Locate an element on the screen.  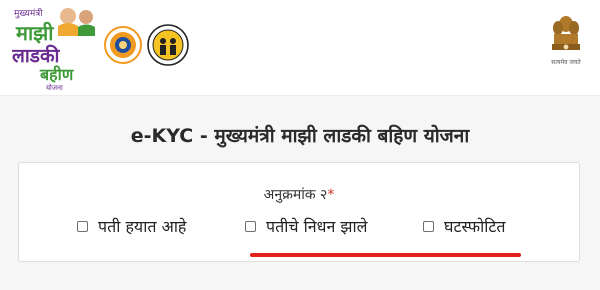
option-label-husband-alive: पती हयात आहे is located at coordinates (142, 226).